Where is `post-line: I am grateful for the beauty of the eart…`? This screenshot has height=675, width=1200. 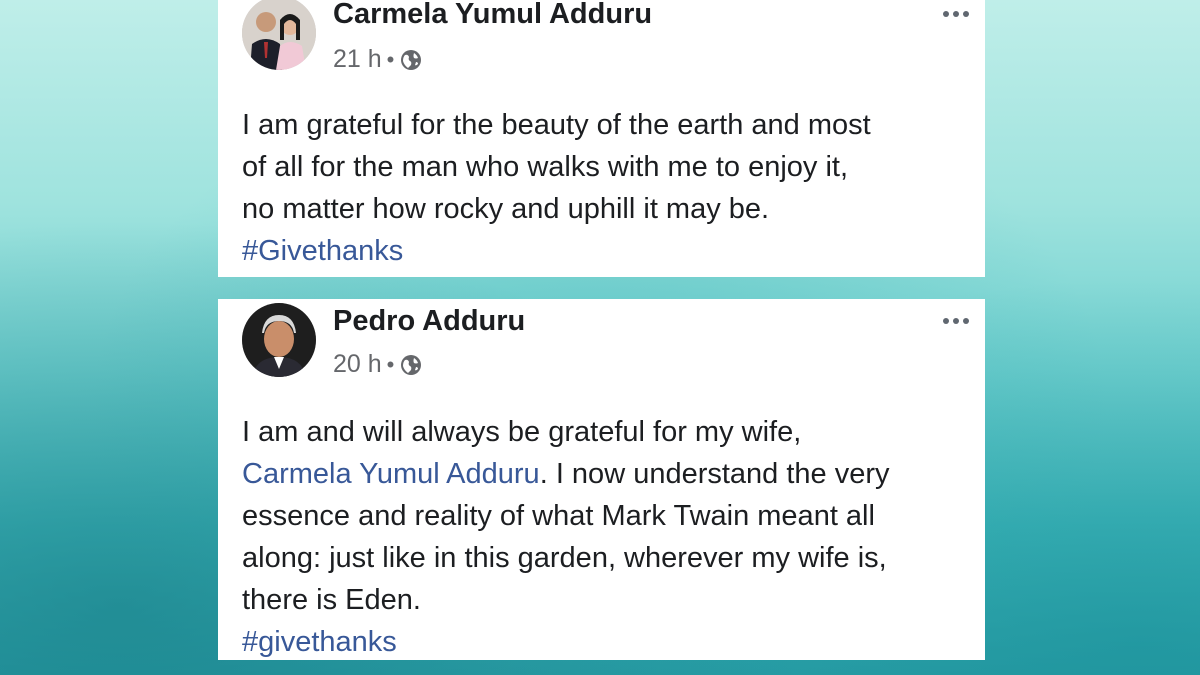
post-line: I am grateful for the beauty of the eart… is located at coordinates (556, 125).